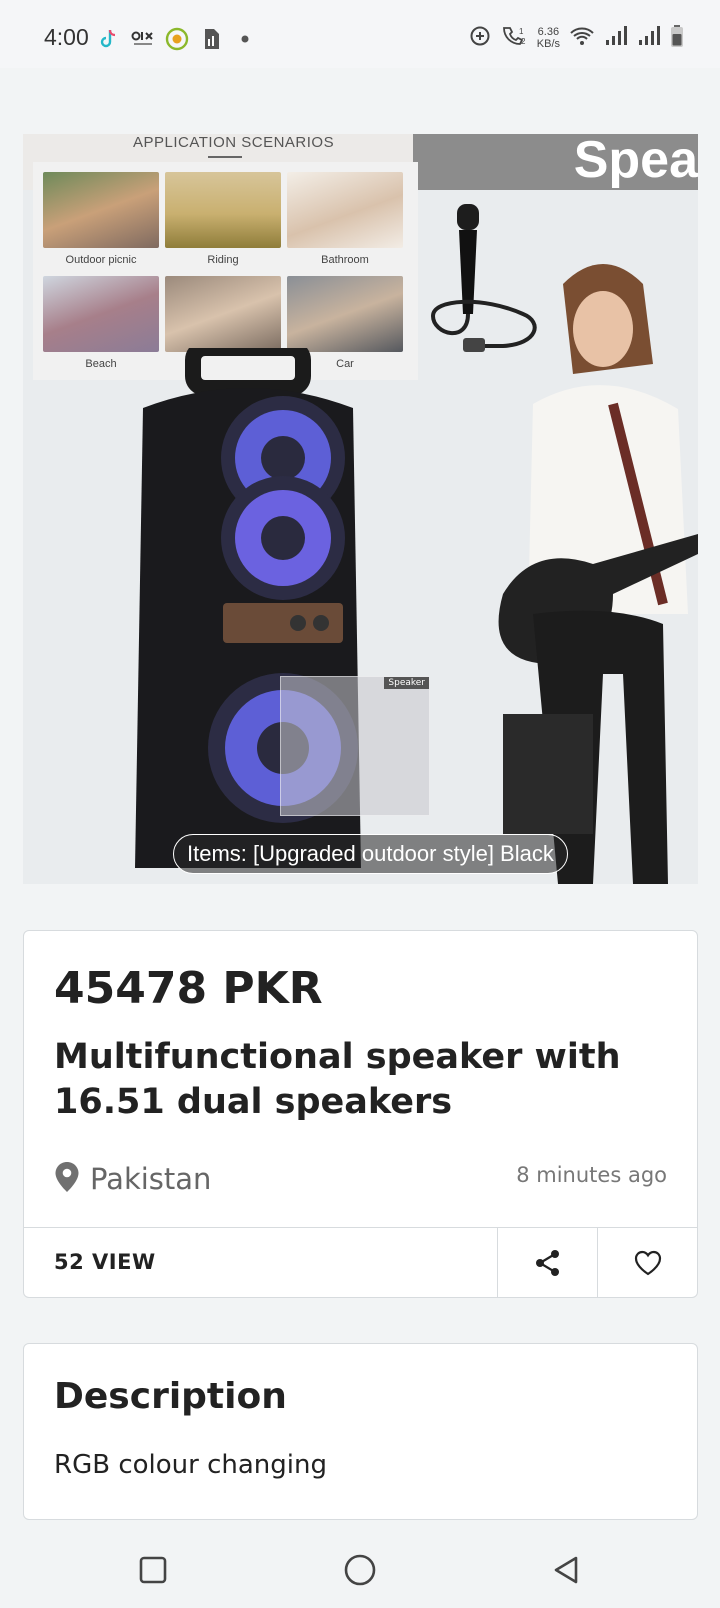 This screenshot has width=720, height=1608. I want to click on location-pin-icon, so click(67, 1179).